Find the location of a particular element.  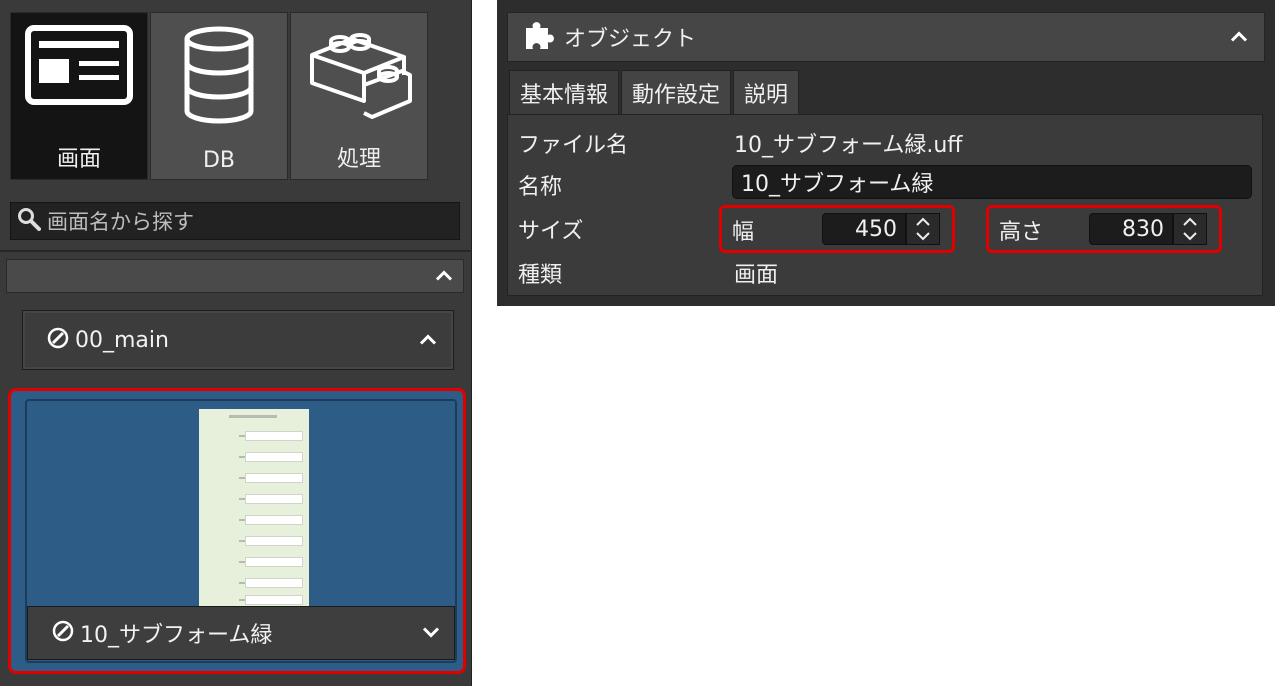

tab-basic-info: 基本情報 is located at coordinates (564, 92).